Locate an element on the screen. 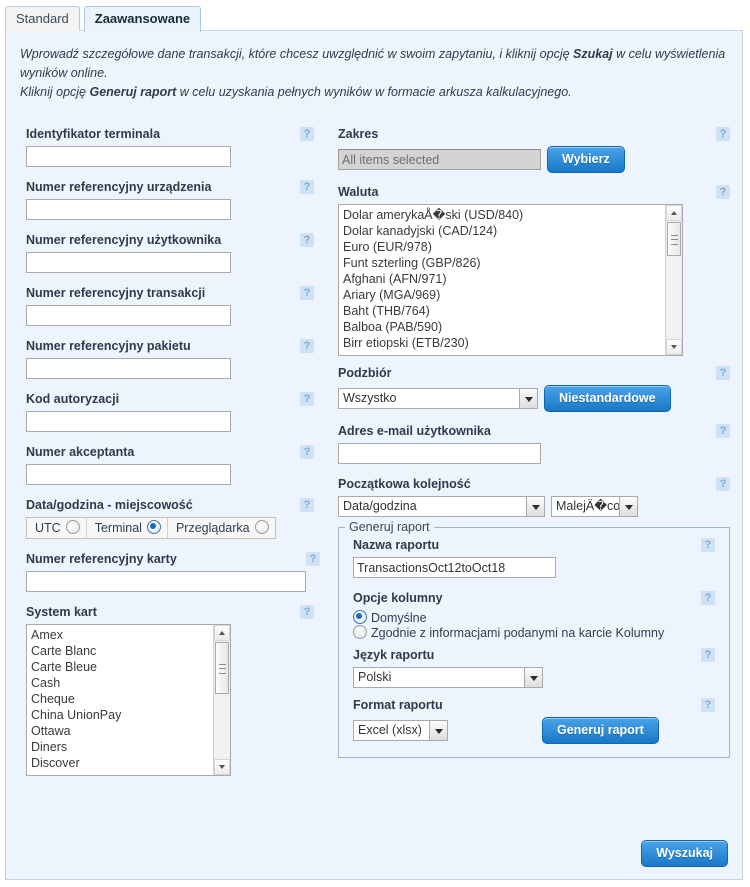 The image size is (750, 887). list-item: Ottawa is located at coordinates (130, 731).